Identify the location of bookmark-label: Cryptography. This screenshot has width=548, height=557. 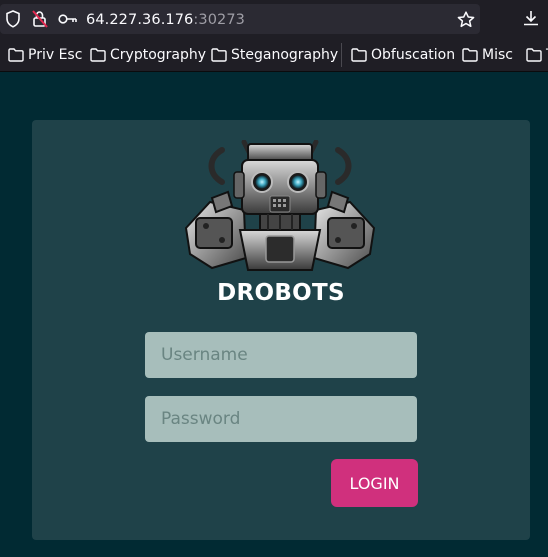
(158, 55).